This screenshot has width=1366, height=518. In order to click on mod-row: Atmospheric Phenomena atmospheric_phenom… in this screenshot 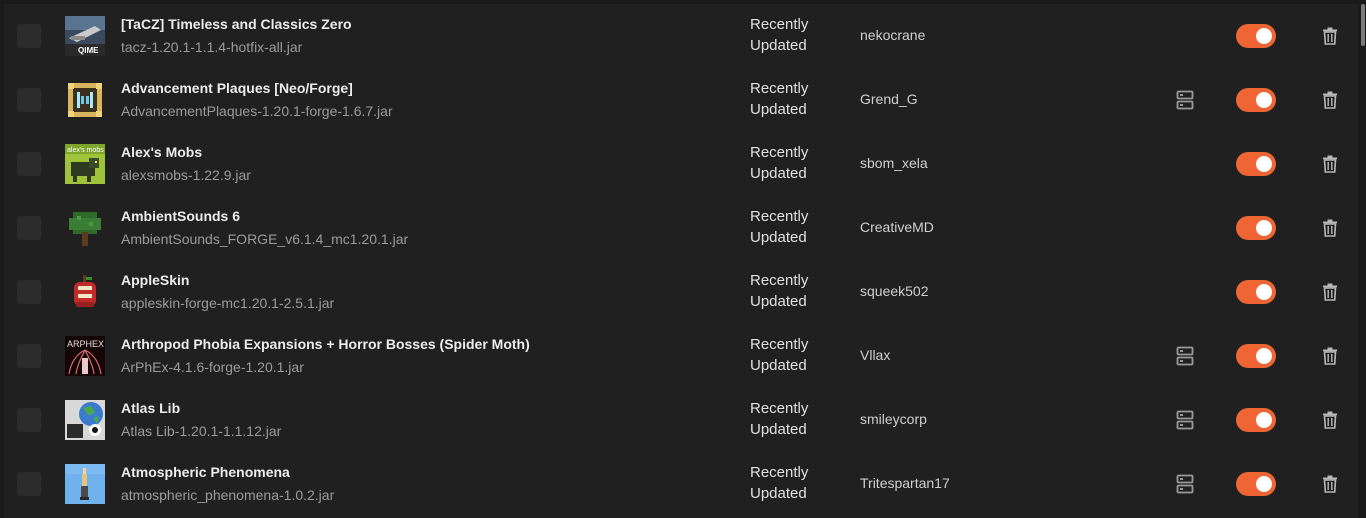, I will do `click(681, 484)`.